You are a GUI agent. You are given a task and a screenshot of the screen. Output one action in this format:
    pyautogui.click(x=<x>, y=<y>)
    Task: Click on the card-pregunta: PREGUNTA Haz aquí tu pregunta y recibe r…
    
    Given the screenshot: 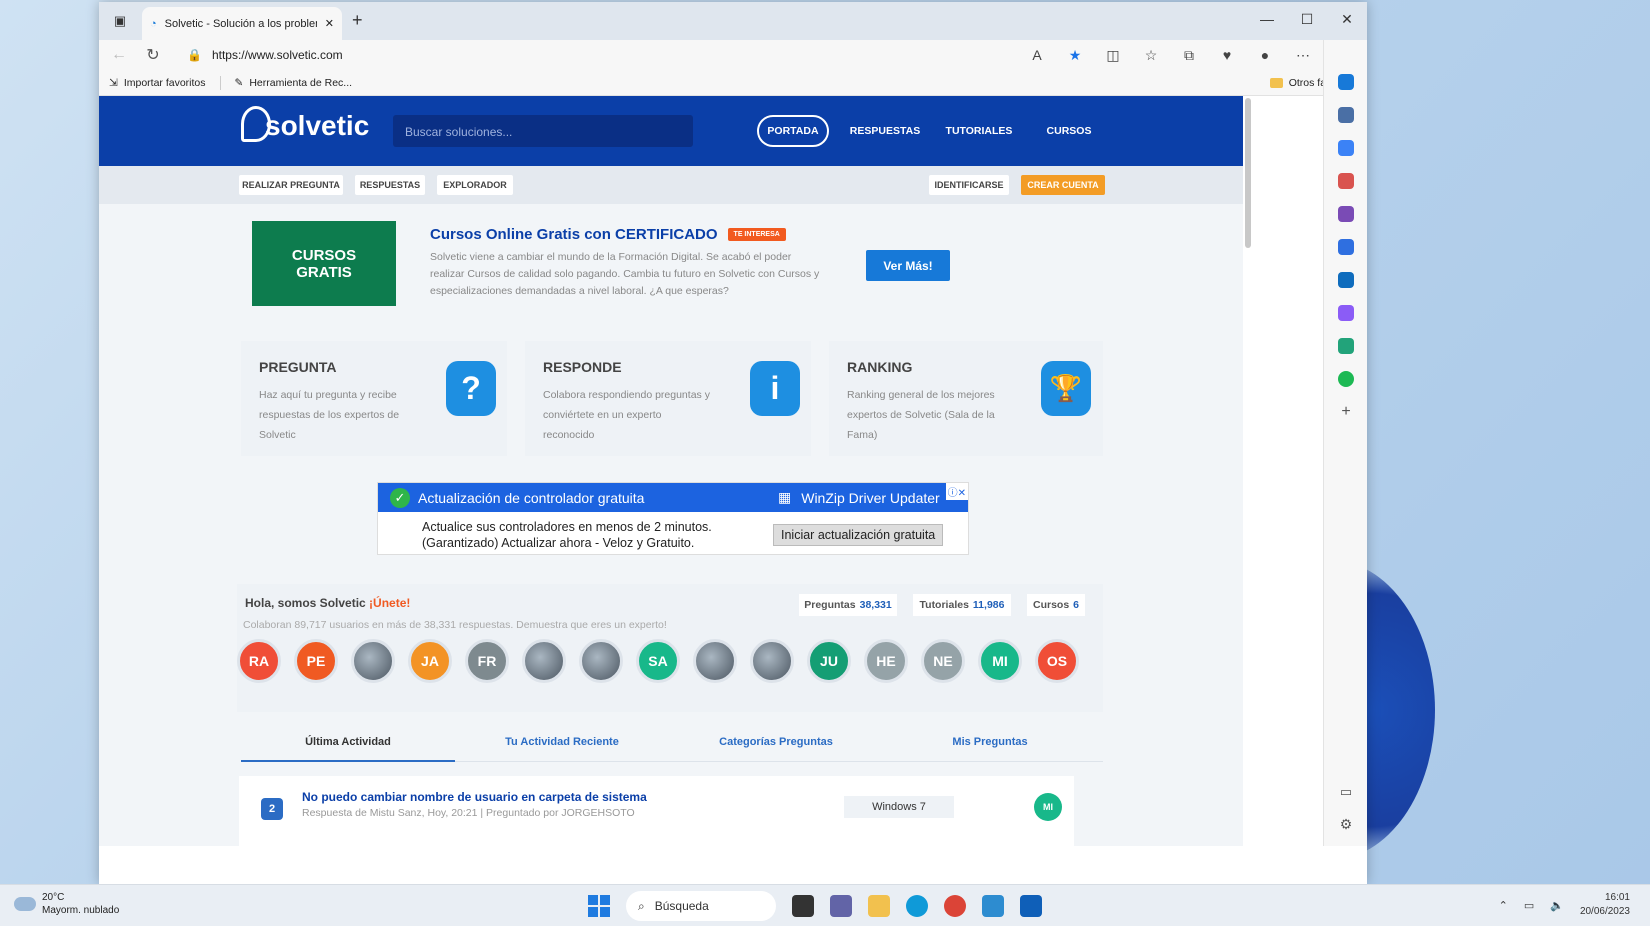 What is the action you would take?
    pyautogui.click(x=374, y=398)
    